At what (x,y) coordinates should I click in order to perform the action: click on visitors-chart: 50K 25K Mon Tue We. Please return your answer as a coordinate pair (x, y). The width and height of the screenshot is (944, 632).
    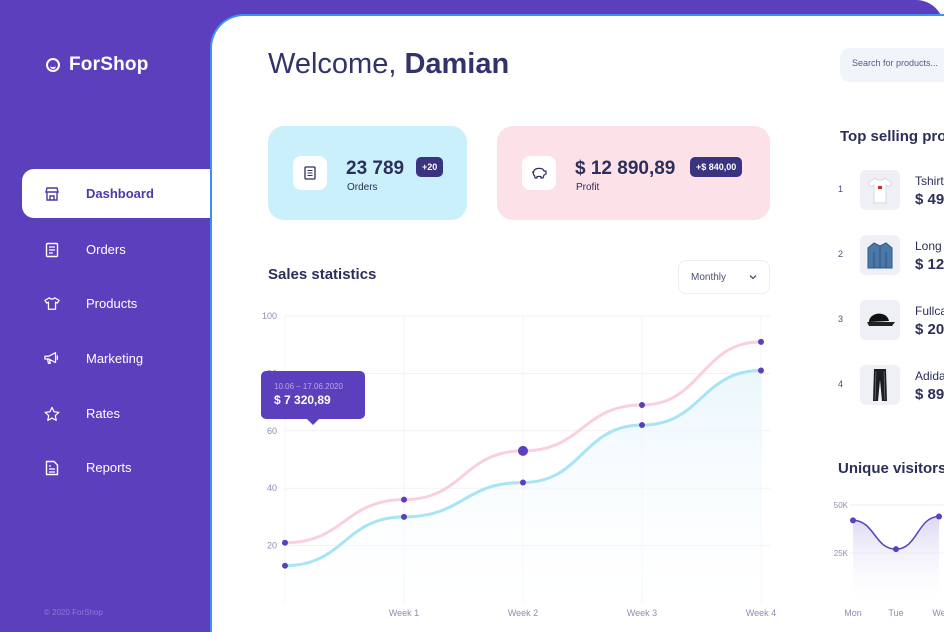
    Looking at the image, I should click on (889, 559).